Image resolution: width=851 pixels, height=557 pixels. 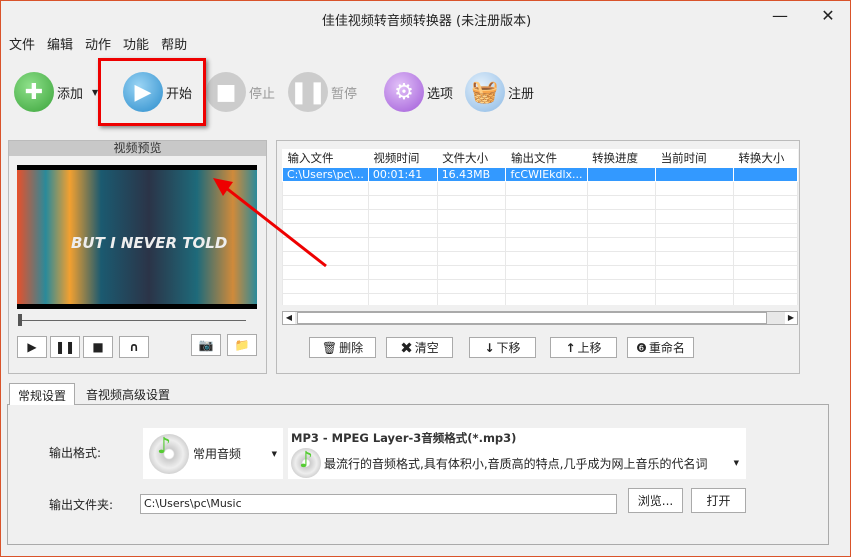 What do you see at coordinates (402, 174) in the screenshot?
I see `table-cell: 00:01:41` at bounding box center [402, 174].